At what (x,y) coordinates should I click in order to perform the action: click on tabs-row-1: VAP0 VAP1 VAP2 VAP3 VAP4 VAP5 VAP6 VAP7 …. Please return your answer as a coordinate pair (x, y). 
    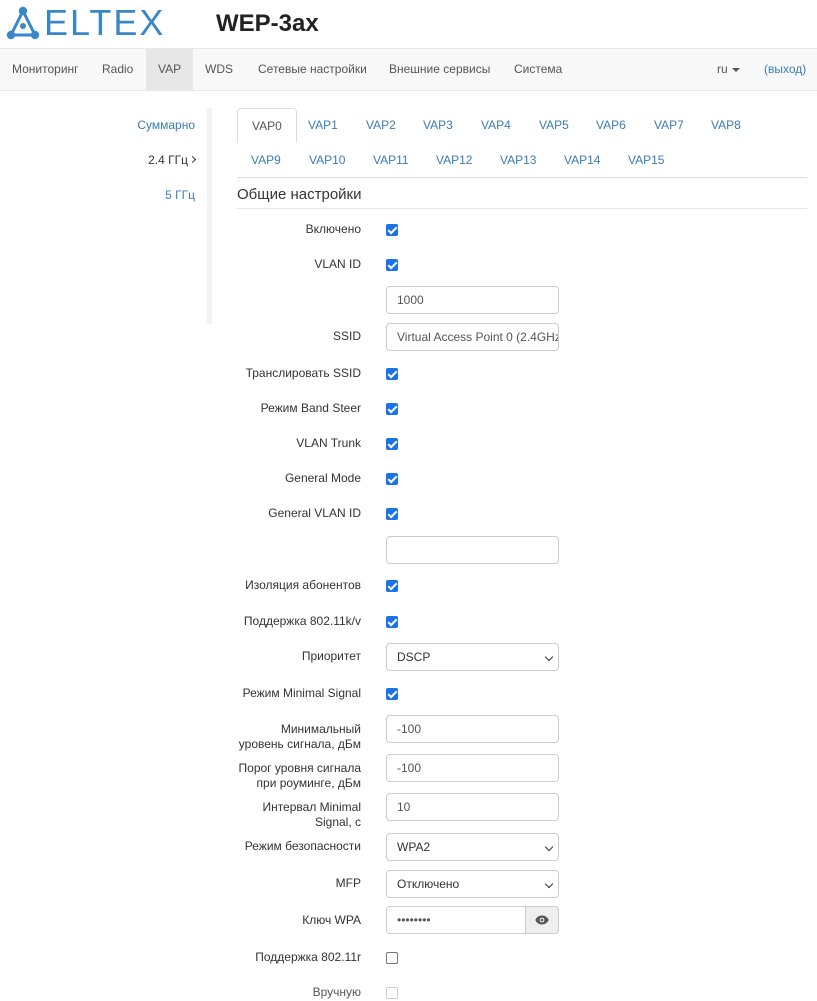
    Looking at the image, I should click on (522, 125).